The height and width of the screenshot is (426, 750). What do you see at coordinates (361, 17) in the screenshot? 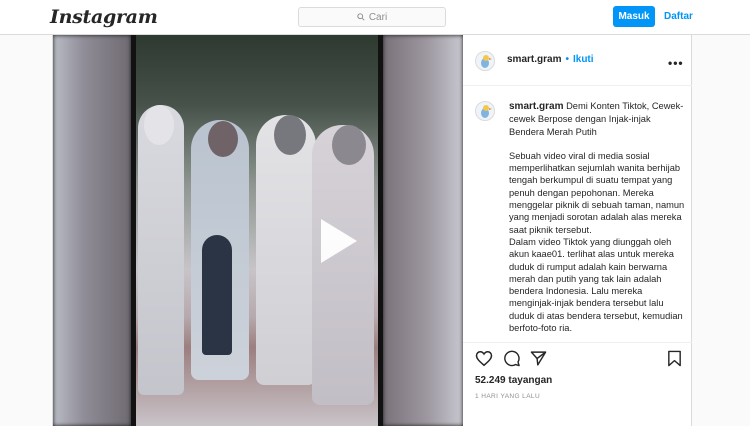
I see `search-icon` at bounding box center [361, 17].